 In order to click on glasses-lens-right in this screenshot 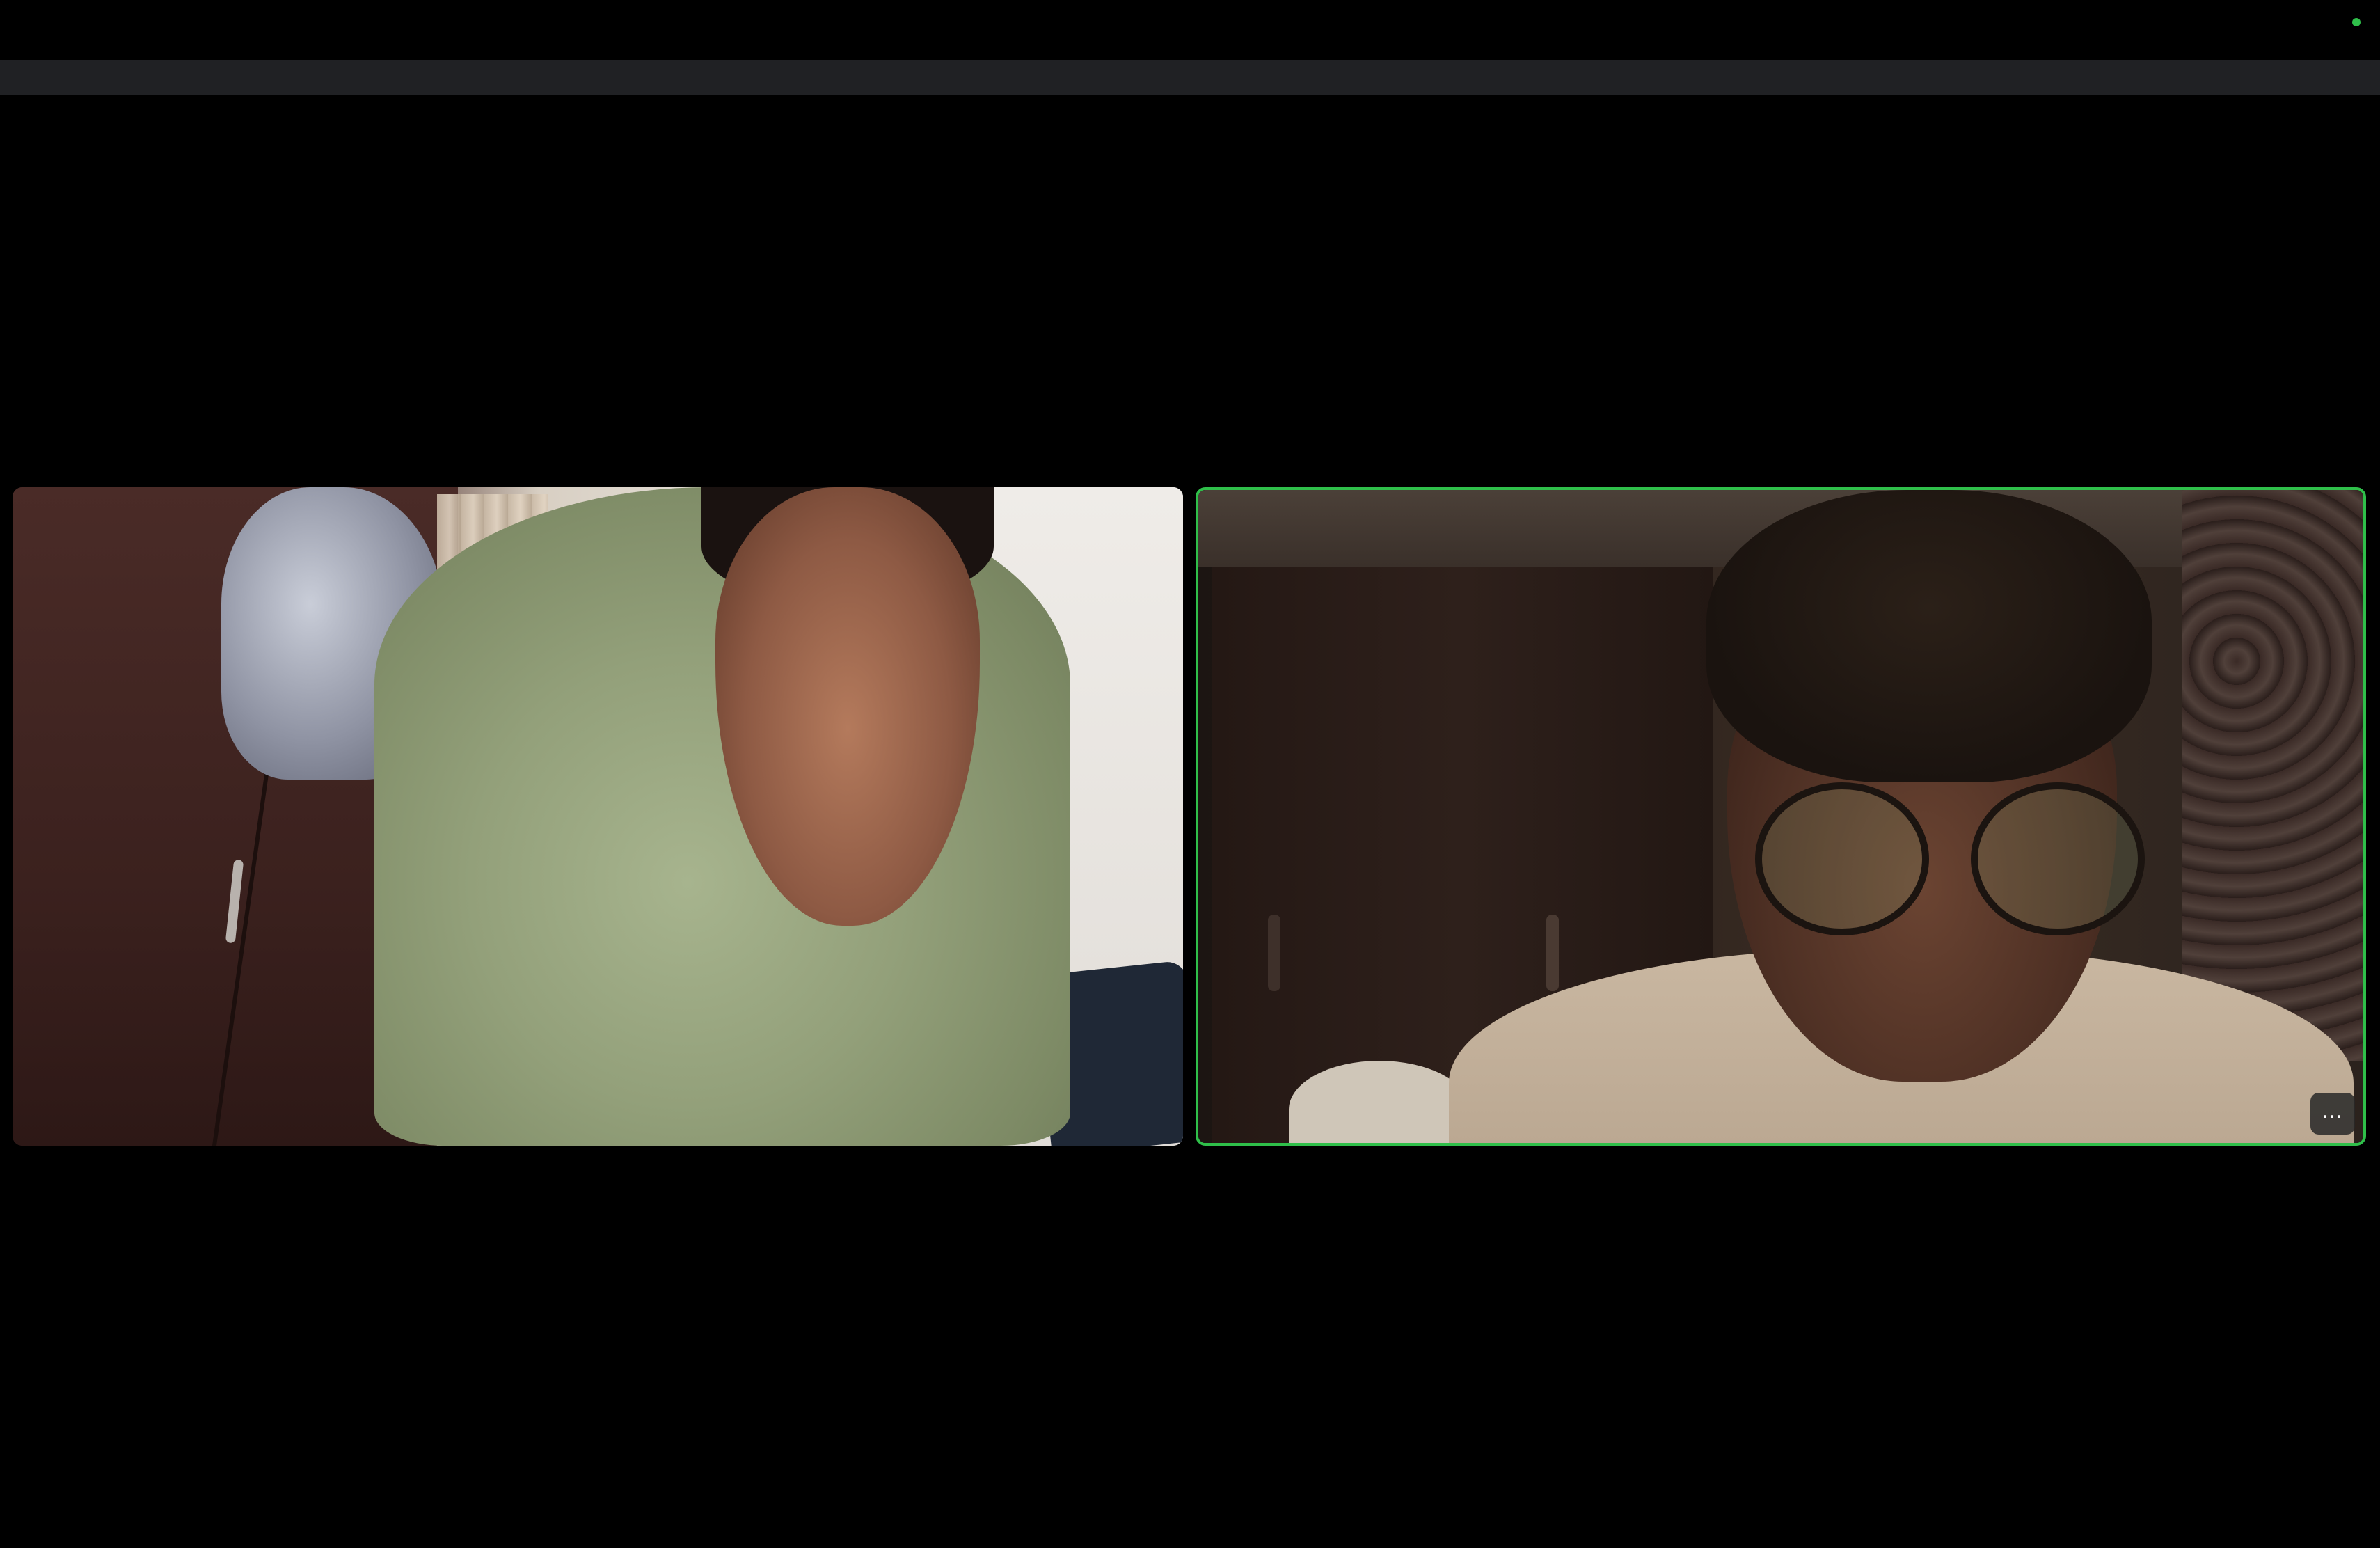, I will do `click(2058, 858)`.